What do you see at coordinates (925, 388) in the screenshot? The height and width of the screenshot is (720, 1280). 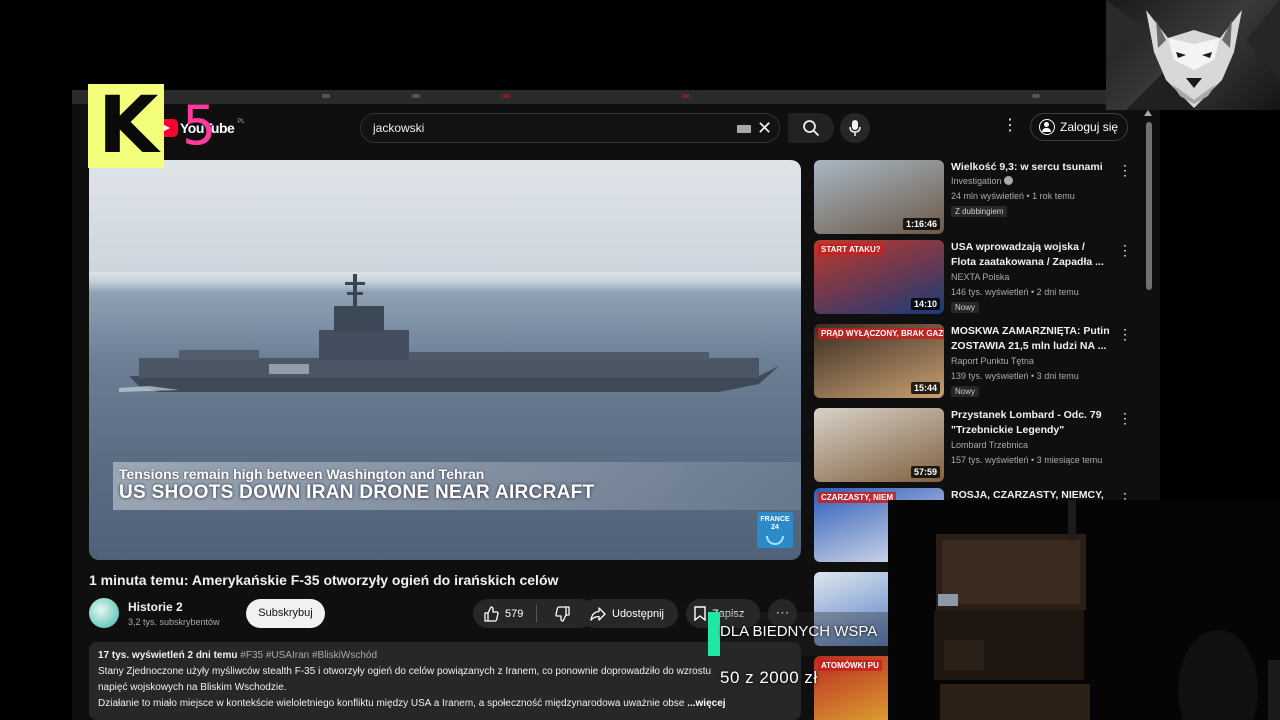 I see `video-duration: 15:44` at bounding box center [925, 388].